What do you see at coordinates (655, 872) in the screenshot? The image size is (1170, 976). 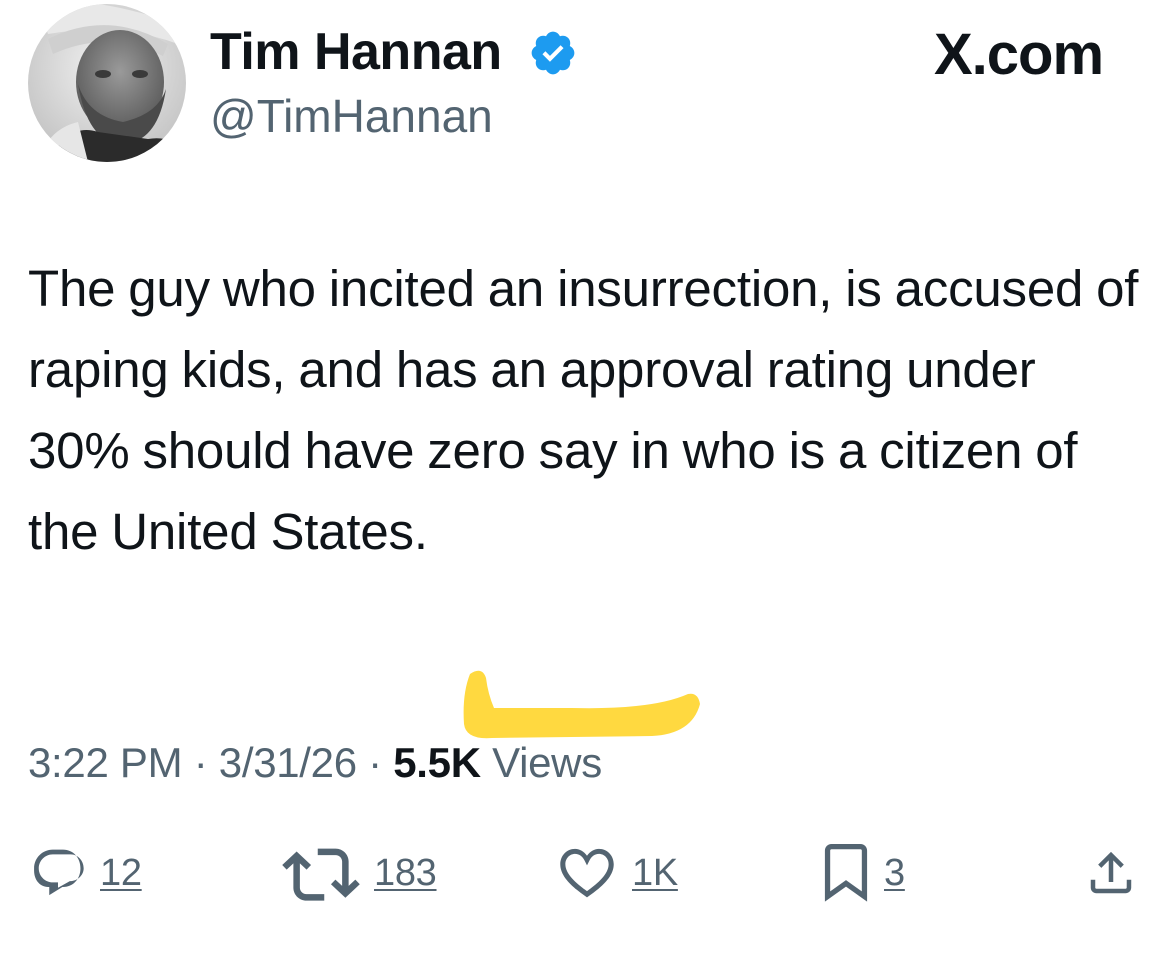 I see `like-count: 1K` at bounding box center [655, 872].